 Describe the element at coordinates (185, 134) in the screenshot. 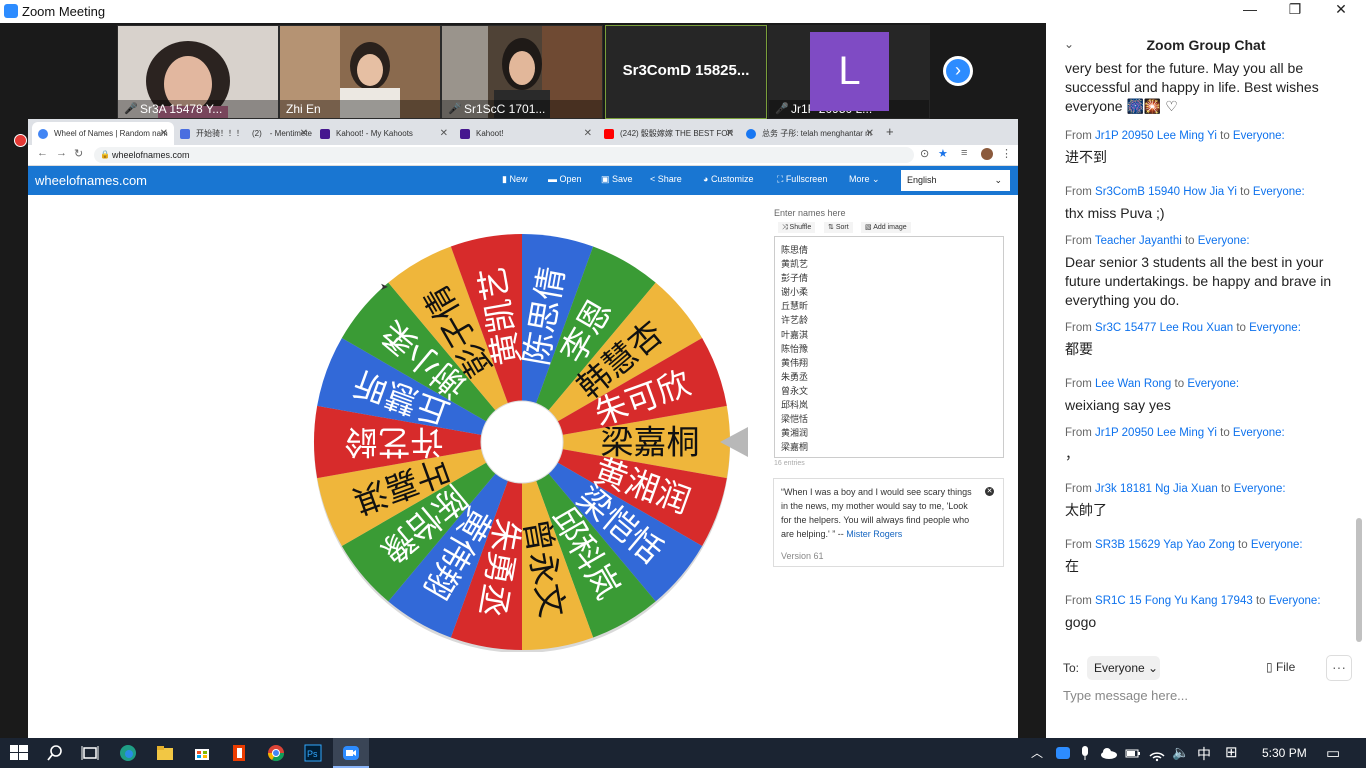

I see `mentimeter-favicon-icon` at that location.